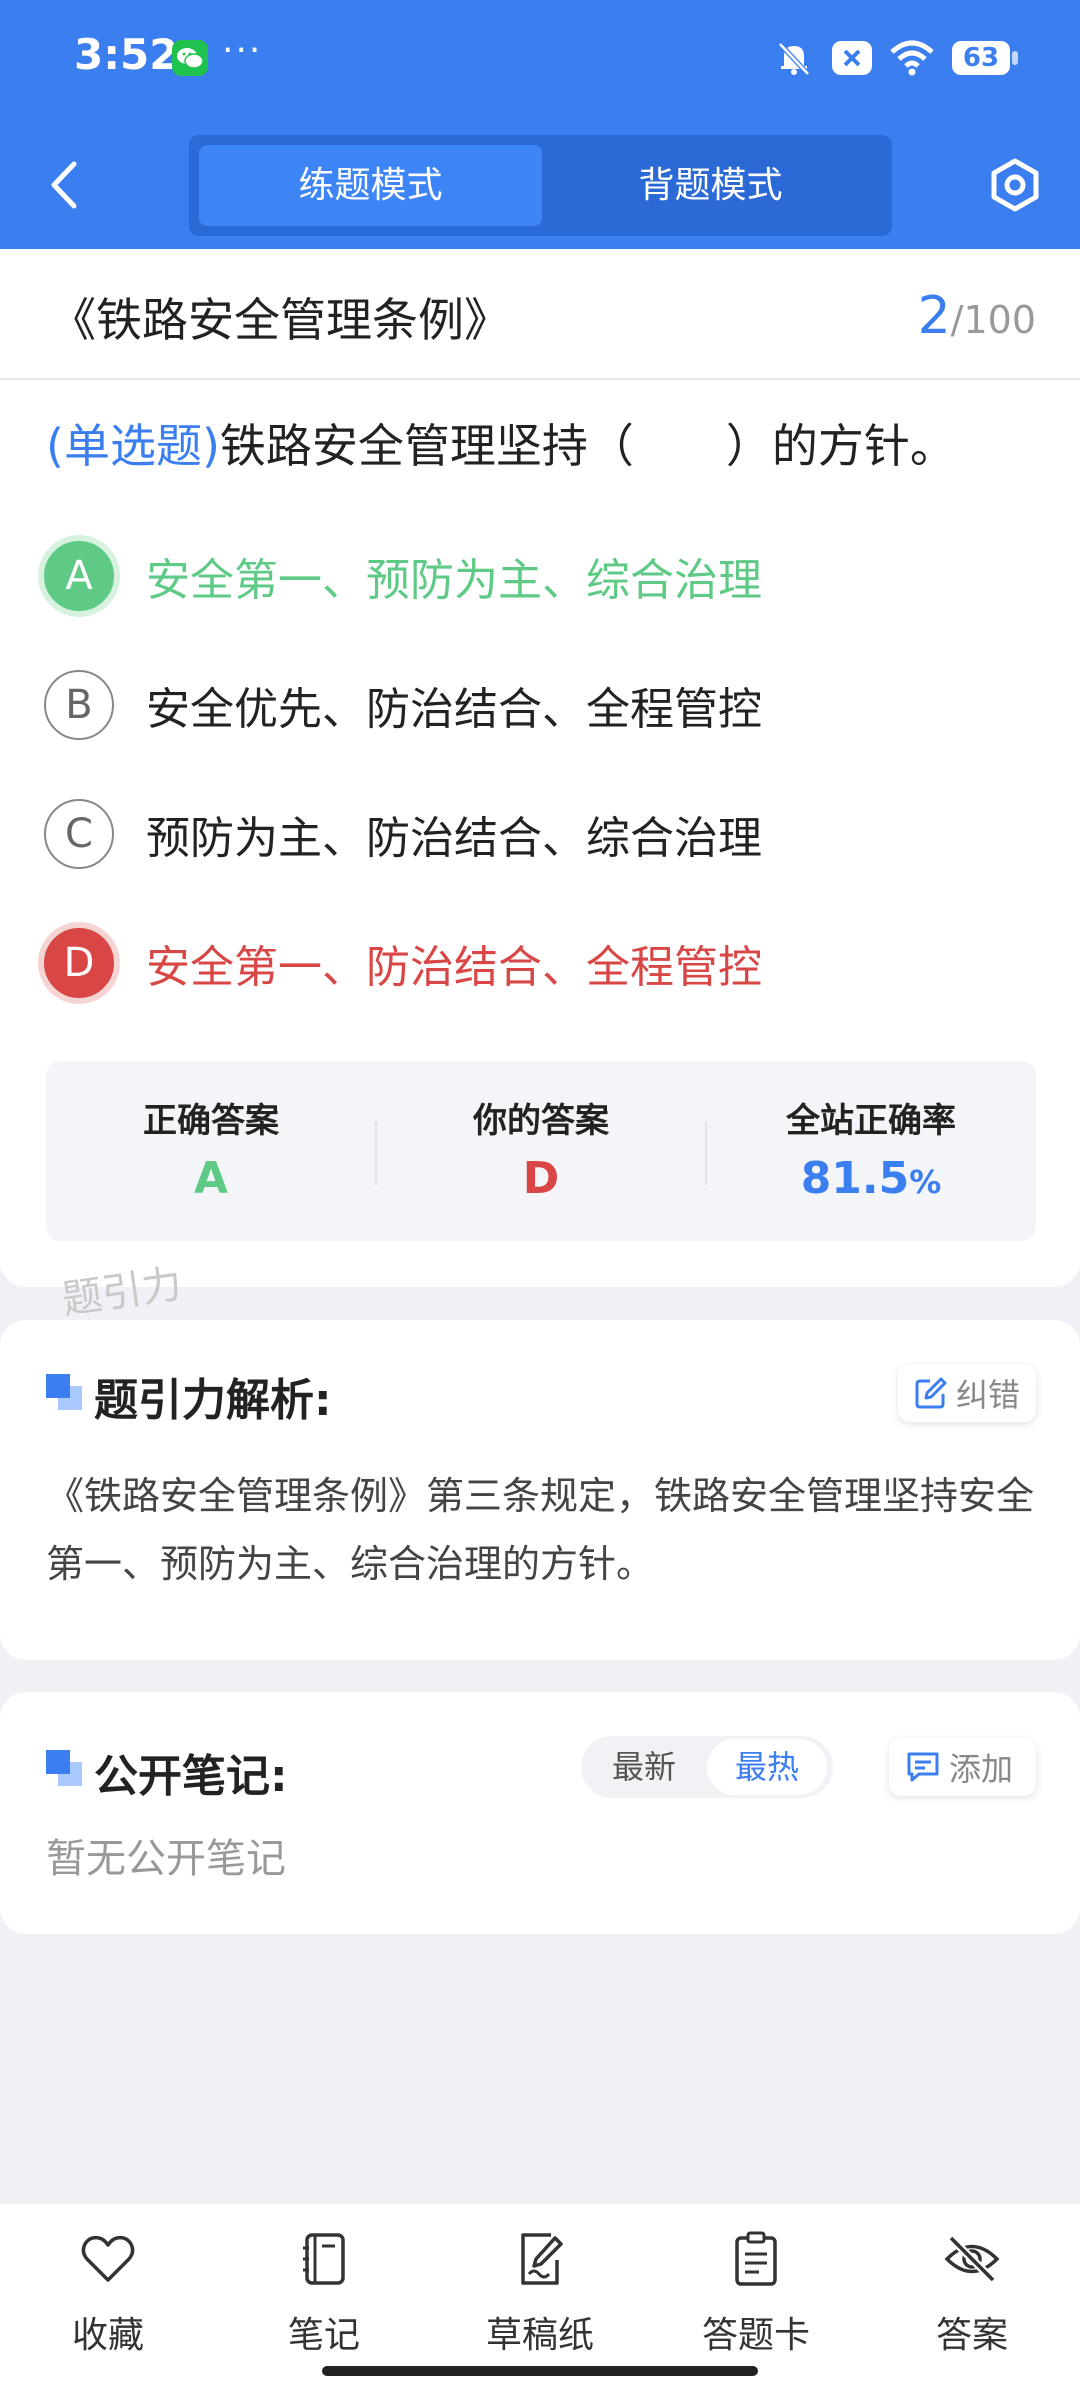  What do you see at coordinates (211, 1151) in the screenshot?
I see `correct-answer-col: 正确答案 A` at bounding box center [211, 1151].